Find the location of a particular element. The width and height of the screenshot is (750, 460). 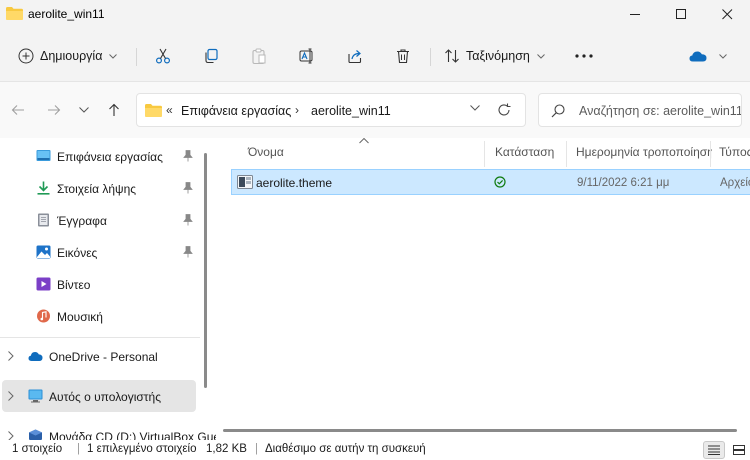

window-title: aerolite_win11 is located at coordinates (66, 14).